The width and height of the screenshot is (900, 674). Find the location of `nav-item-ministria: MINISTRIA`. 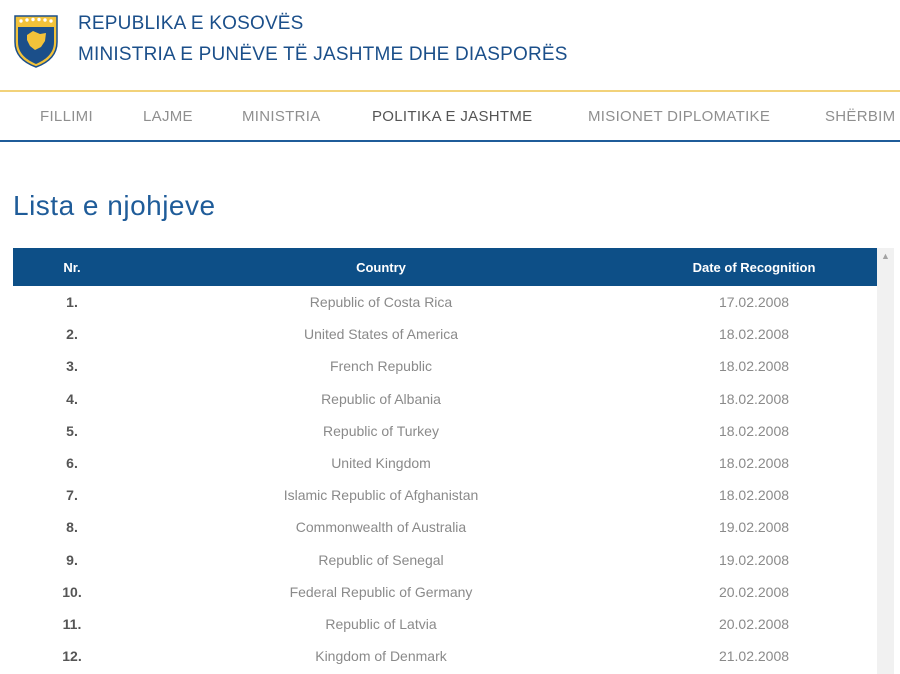

nav-item-ministria: MINISTRIA is located at coordinates (281, 116).